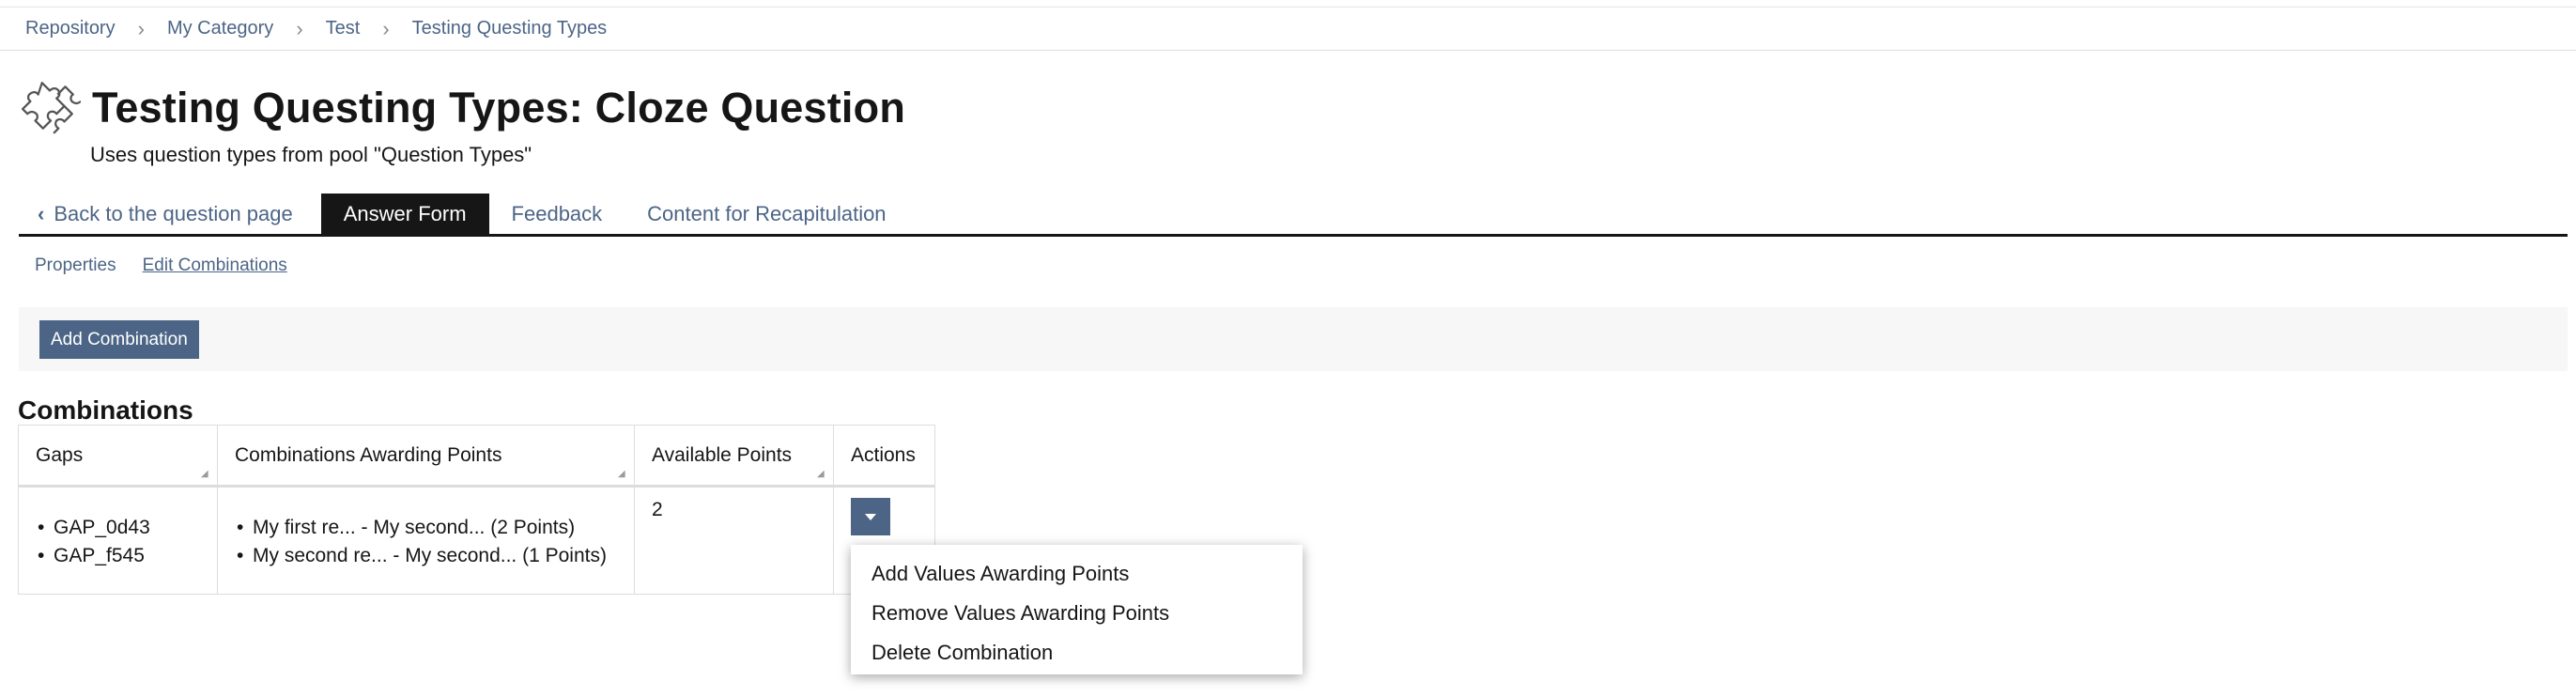 This screenshot has height=697, width=2576. I want to click on caret-down-icon, so click(870, 516).